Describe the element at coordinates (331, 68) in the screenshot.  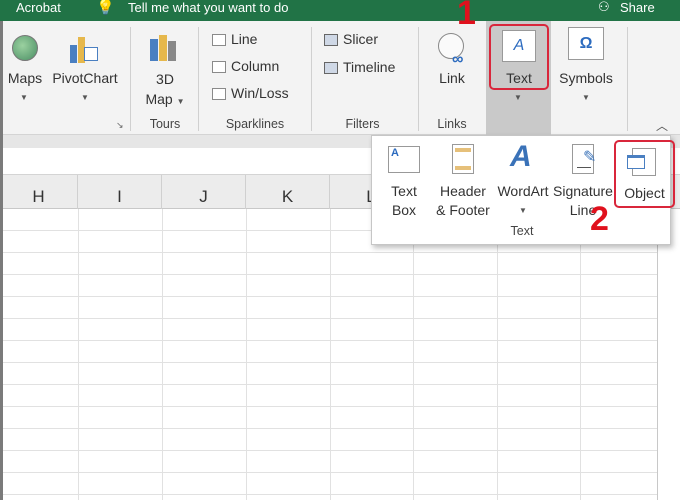
I see `timeline-icon` at that location.